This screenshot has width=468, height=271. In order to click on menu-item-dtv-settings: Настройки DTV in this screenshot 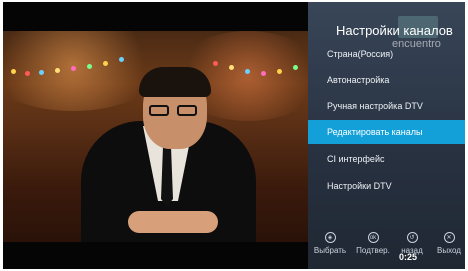, I will do `click(386, 186)`.